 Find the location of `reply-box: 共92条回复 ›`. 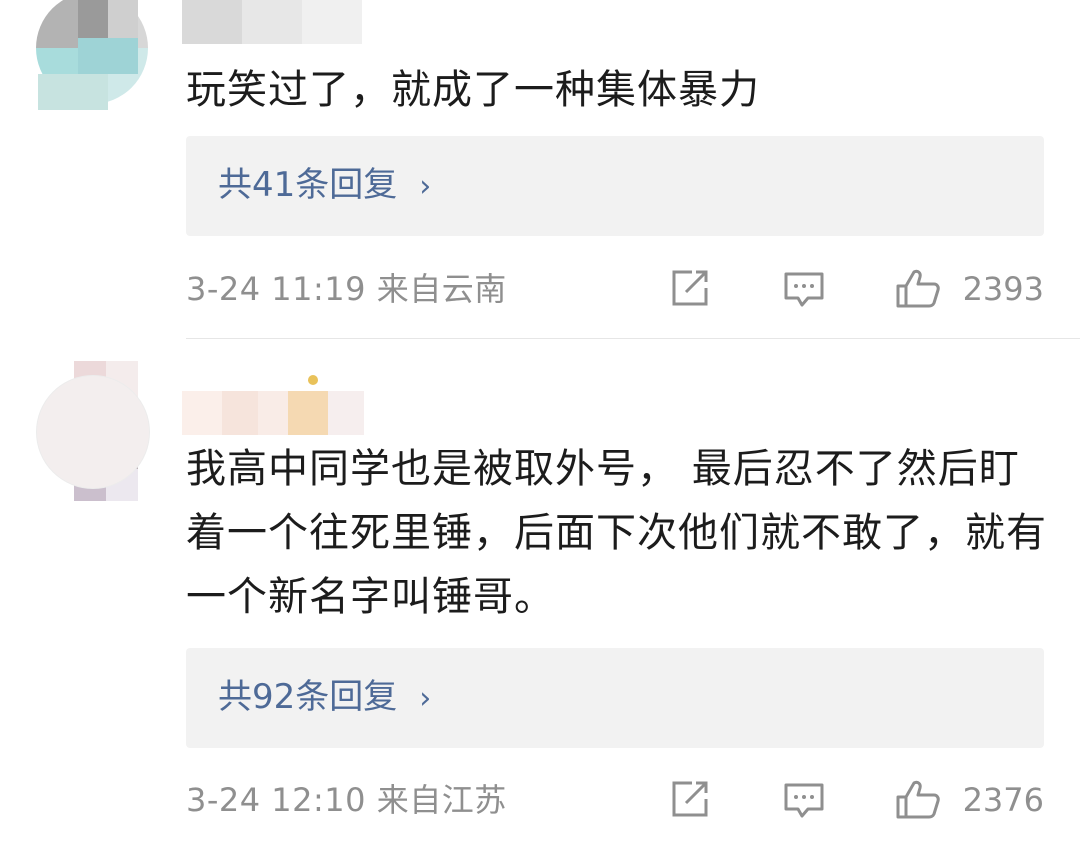

reply-box: 共92条回复 › is located at coordinates (615, 698).